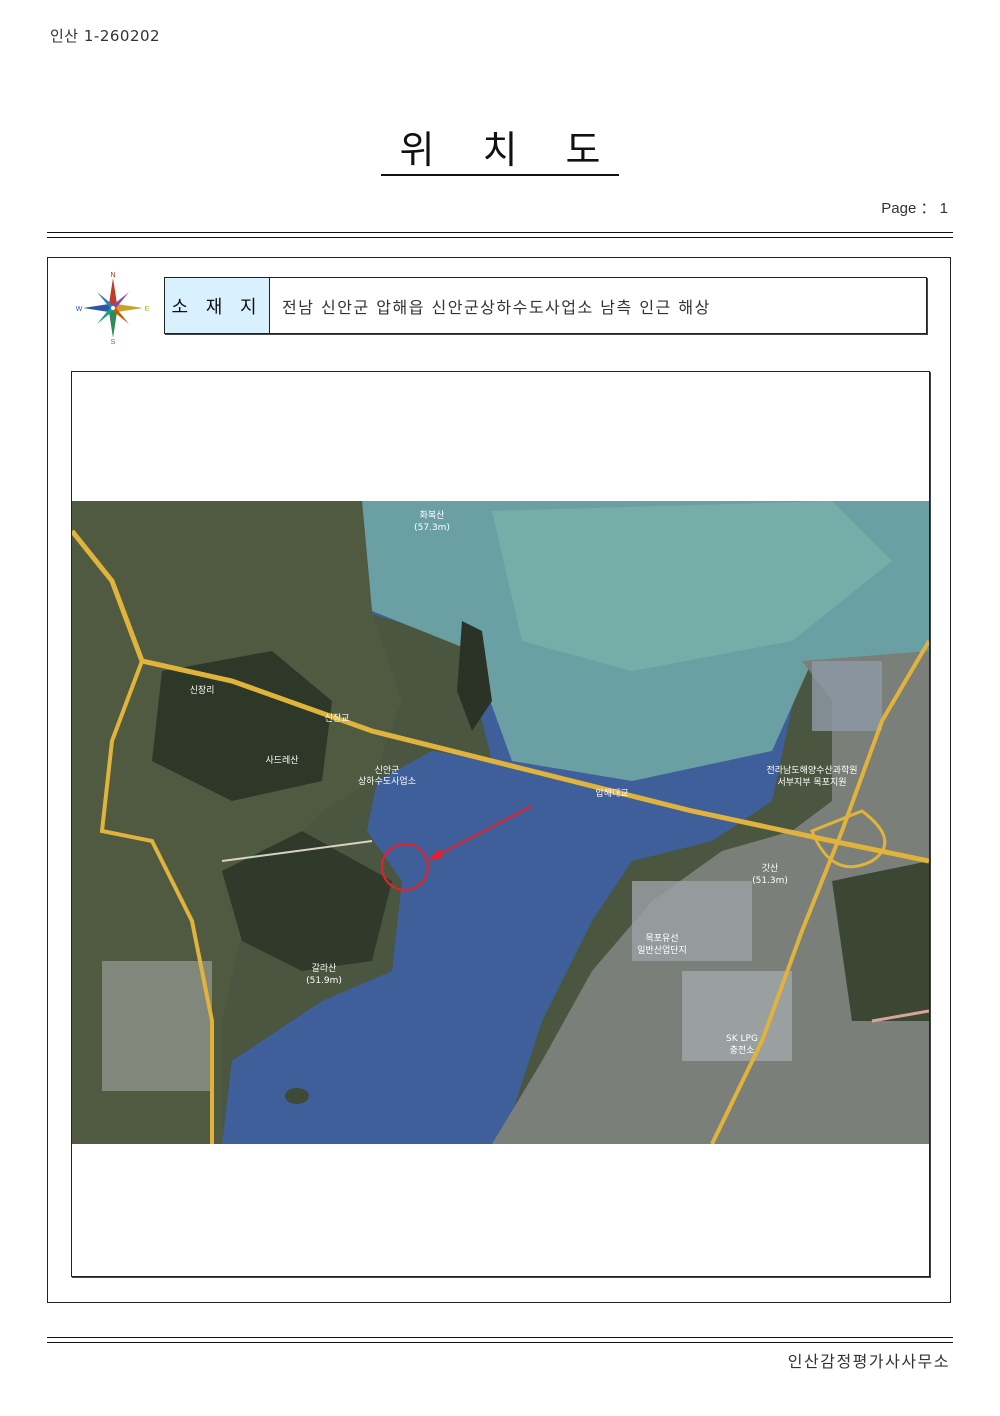 Image resolution: width=1000 pixels, height=1416 pixels. I want to click on page-title-text: 위 치 도, so click(500, 152).